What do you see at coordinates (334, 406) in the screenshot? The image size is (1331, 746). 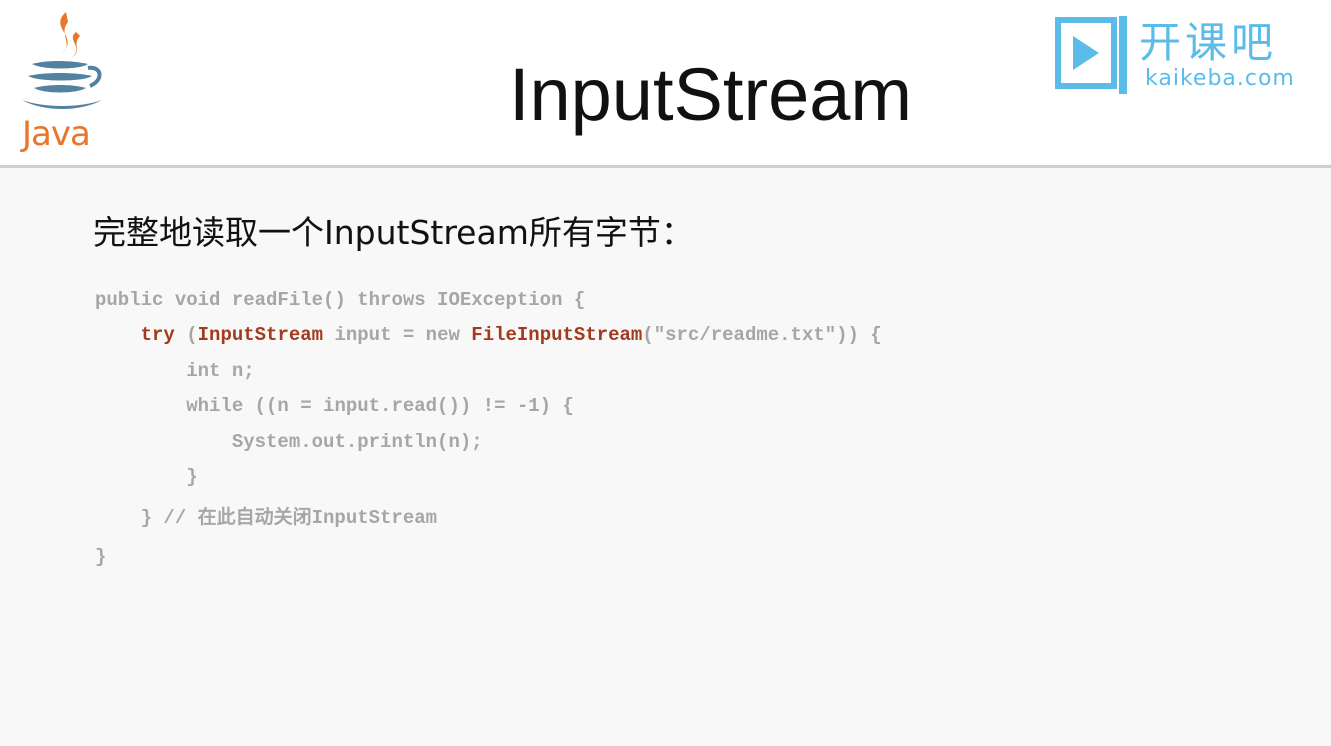 I see `code-line: while ((n = input.read()) != -1) {` at bounding box center [334, 406].